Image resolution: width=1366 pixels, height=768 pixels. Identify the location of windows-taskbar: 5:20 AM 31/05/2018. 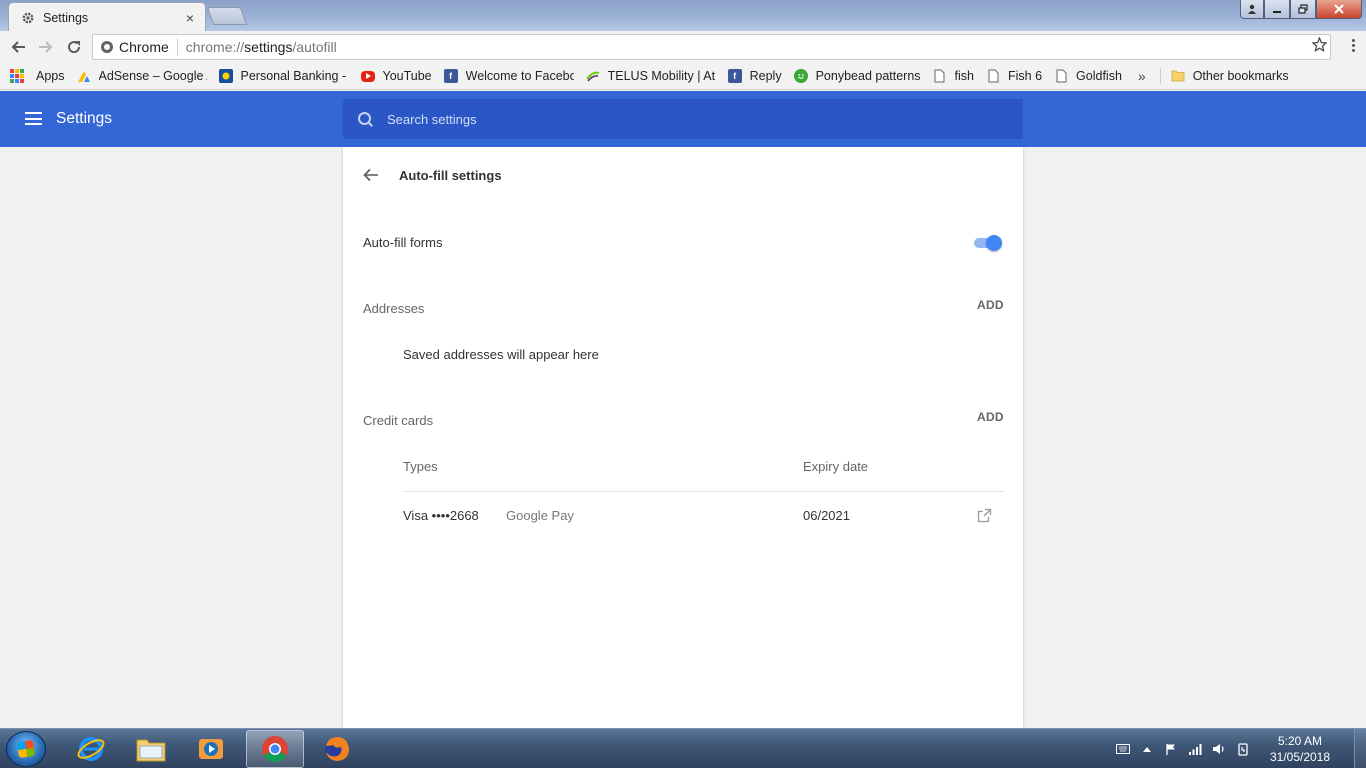
(683, 748).